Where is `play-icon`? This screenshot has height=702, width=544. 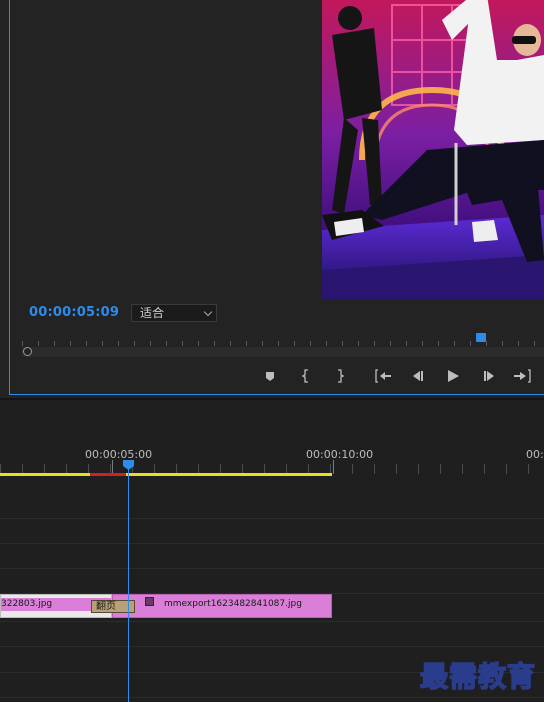
play-icon is located at coordinates (453, 376).